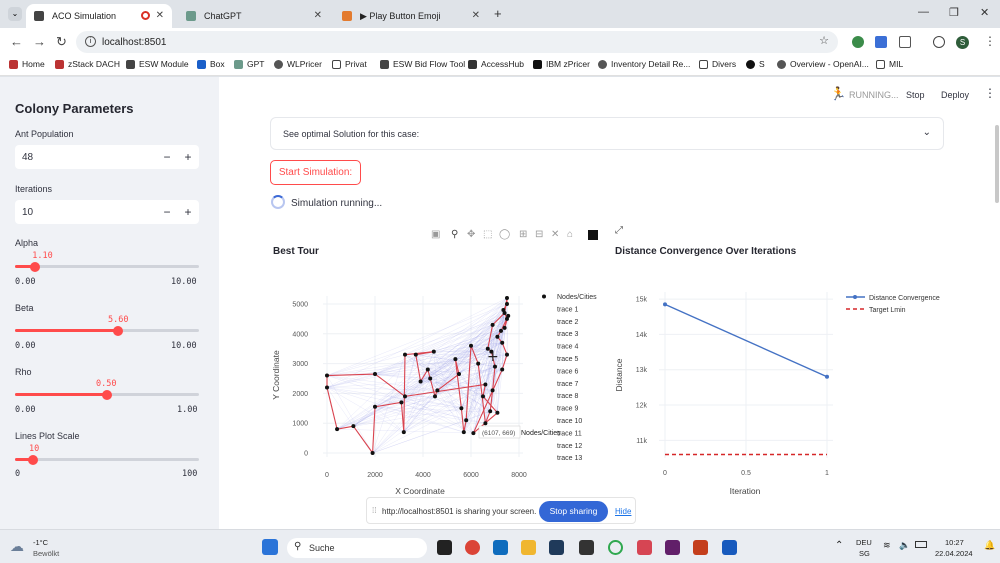 The width and height of the screenshot is (1000, 563). What do you see at coordinates (700, 547) in the screenshot?
I see `powerpoint-icon` at bounding box center [700, 547].